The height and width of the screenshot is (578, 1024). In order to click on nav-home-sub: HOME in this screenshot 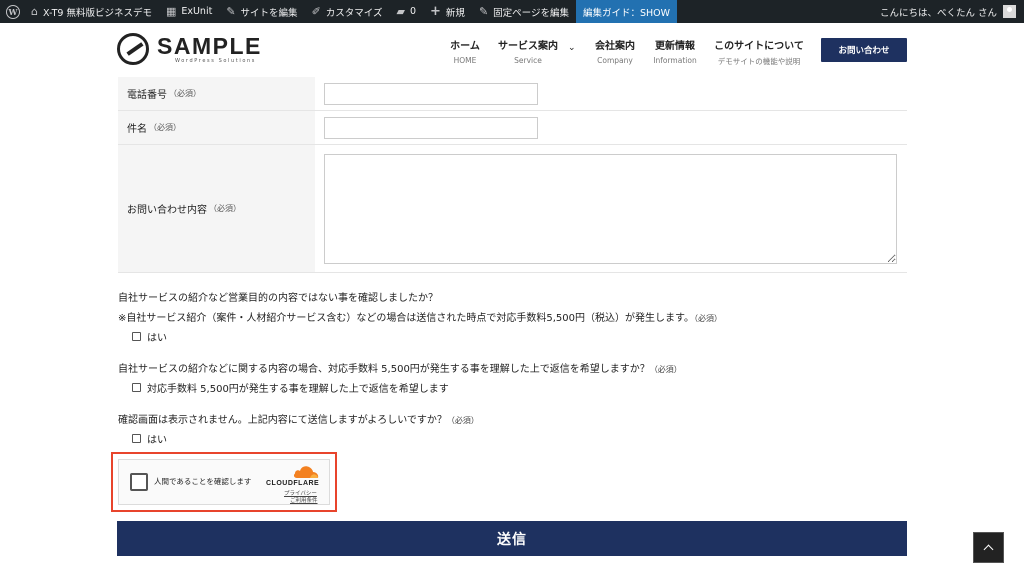, I will do `click(465, 60)`.